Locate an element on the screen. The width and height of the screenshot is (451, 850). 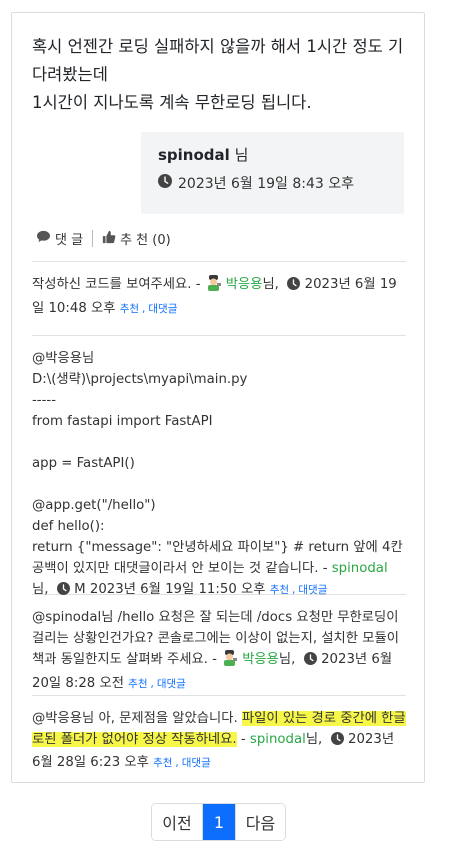
action-divider is located at coordinates (93, 238).